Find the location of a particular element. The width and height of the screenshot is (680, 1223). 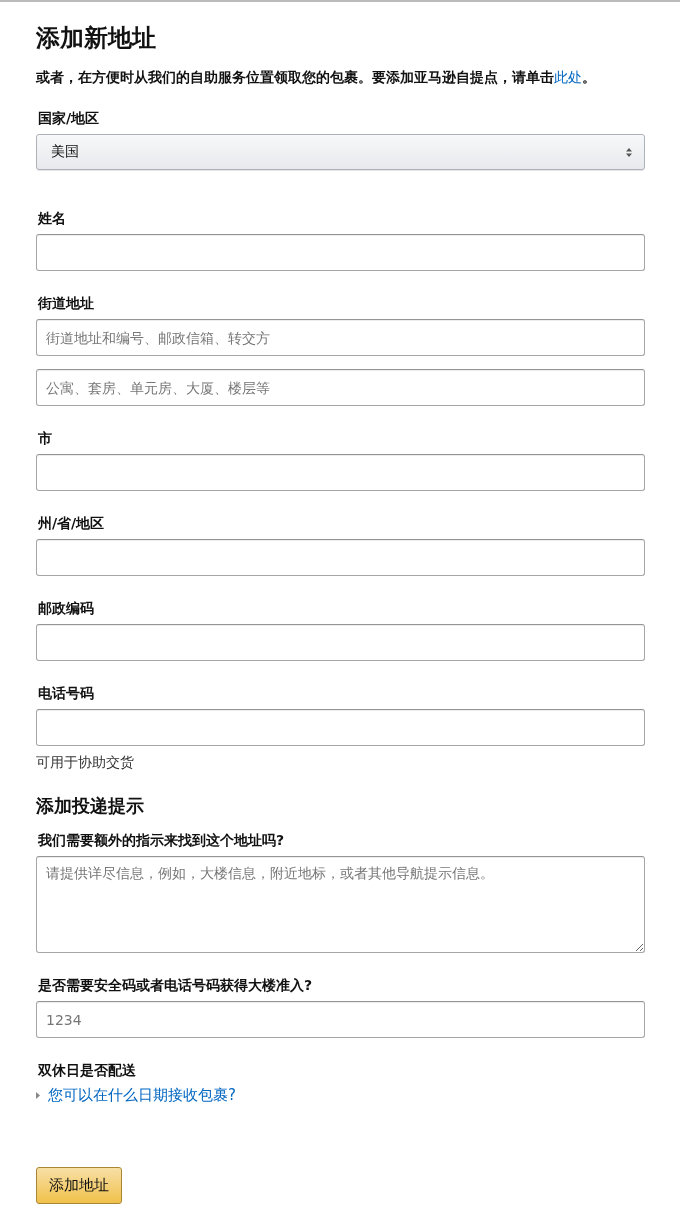

disclosure-link: 您可以在什么日期接收包裹? is located at coordinates (142, 1095).